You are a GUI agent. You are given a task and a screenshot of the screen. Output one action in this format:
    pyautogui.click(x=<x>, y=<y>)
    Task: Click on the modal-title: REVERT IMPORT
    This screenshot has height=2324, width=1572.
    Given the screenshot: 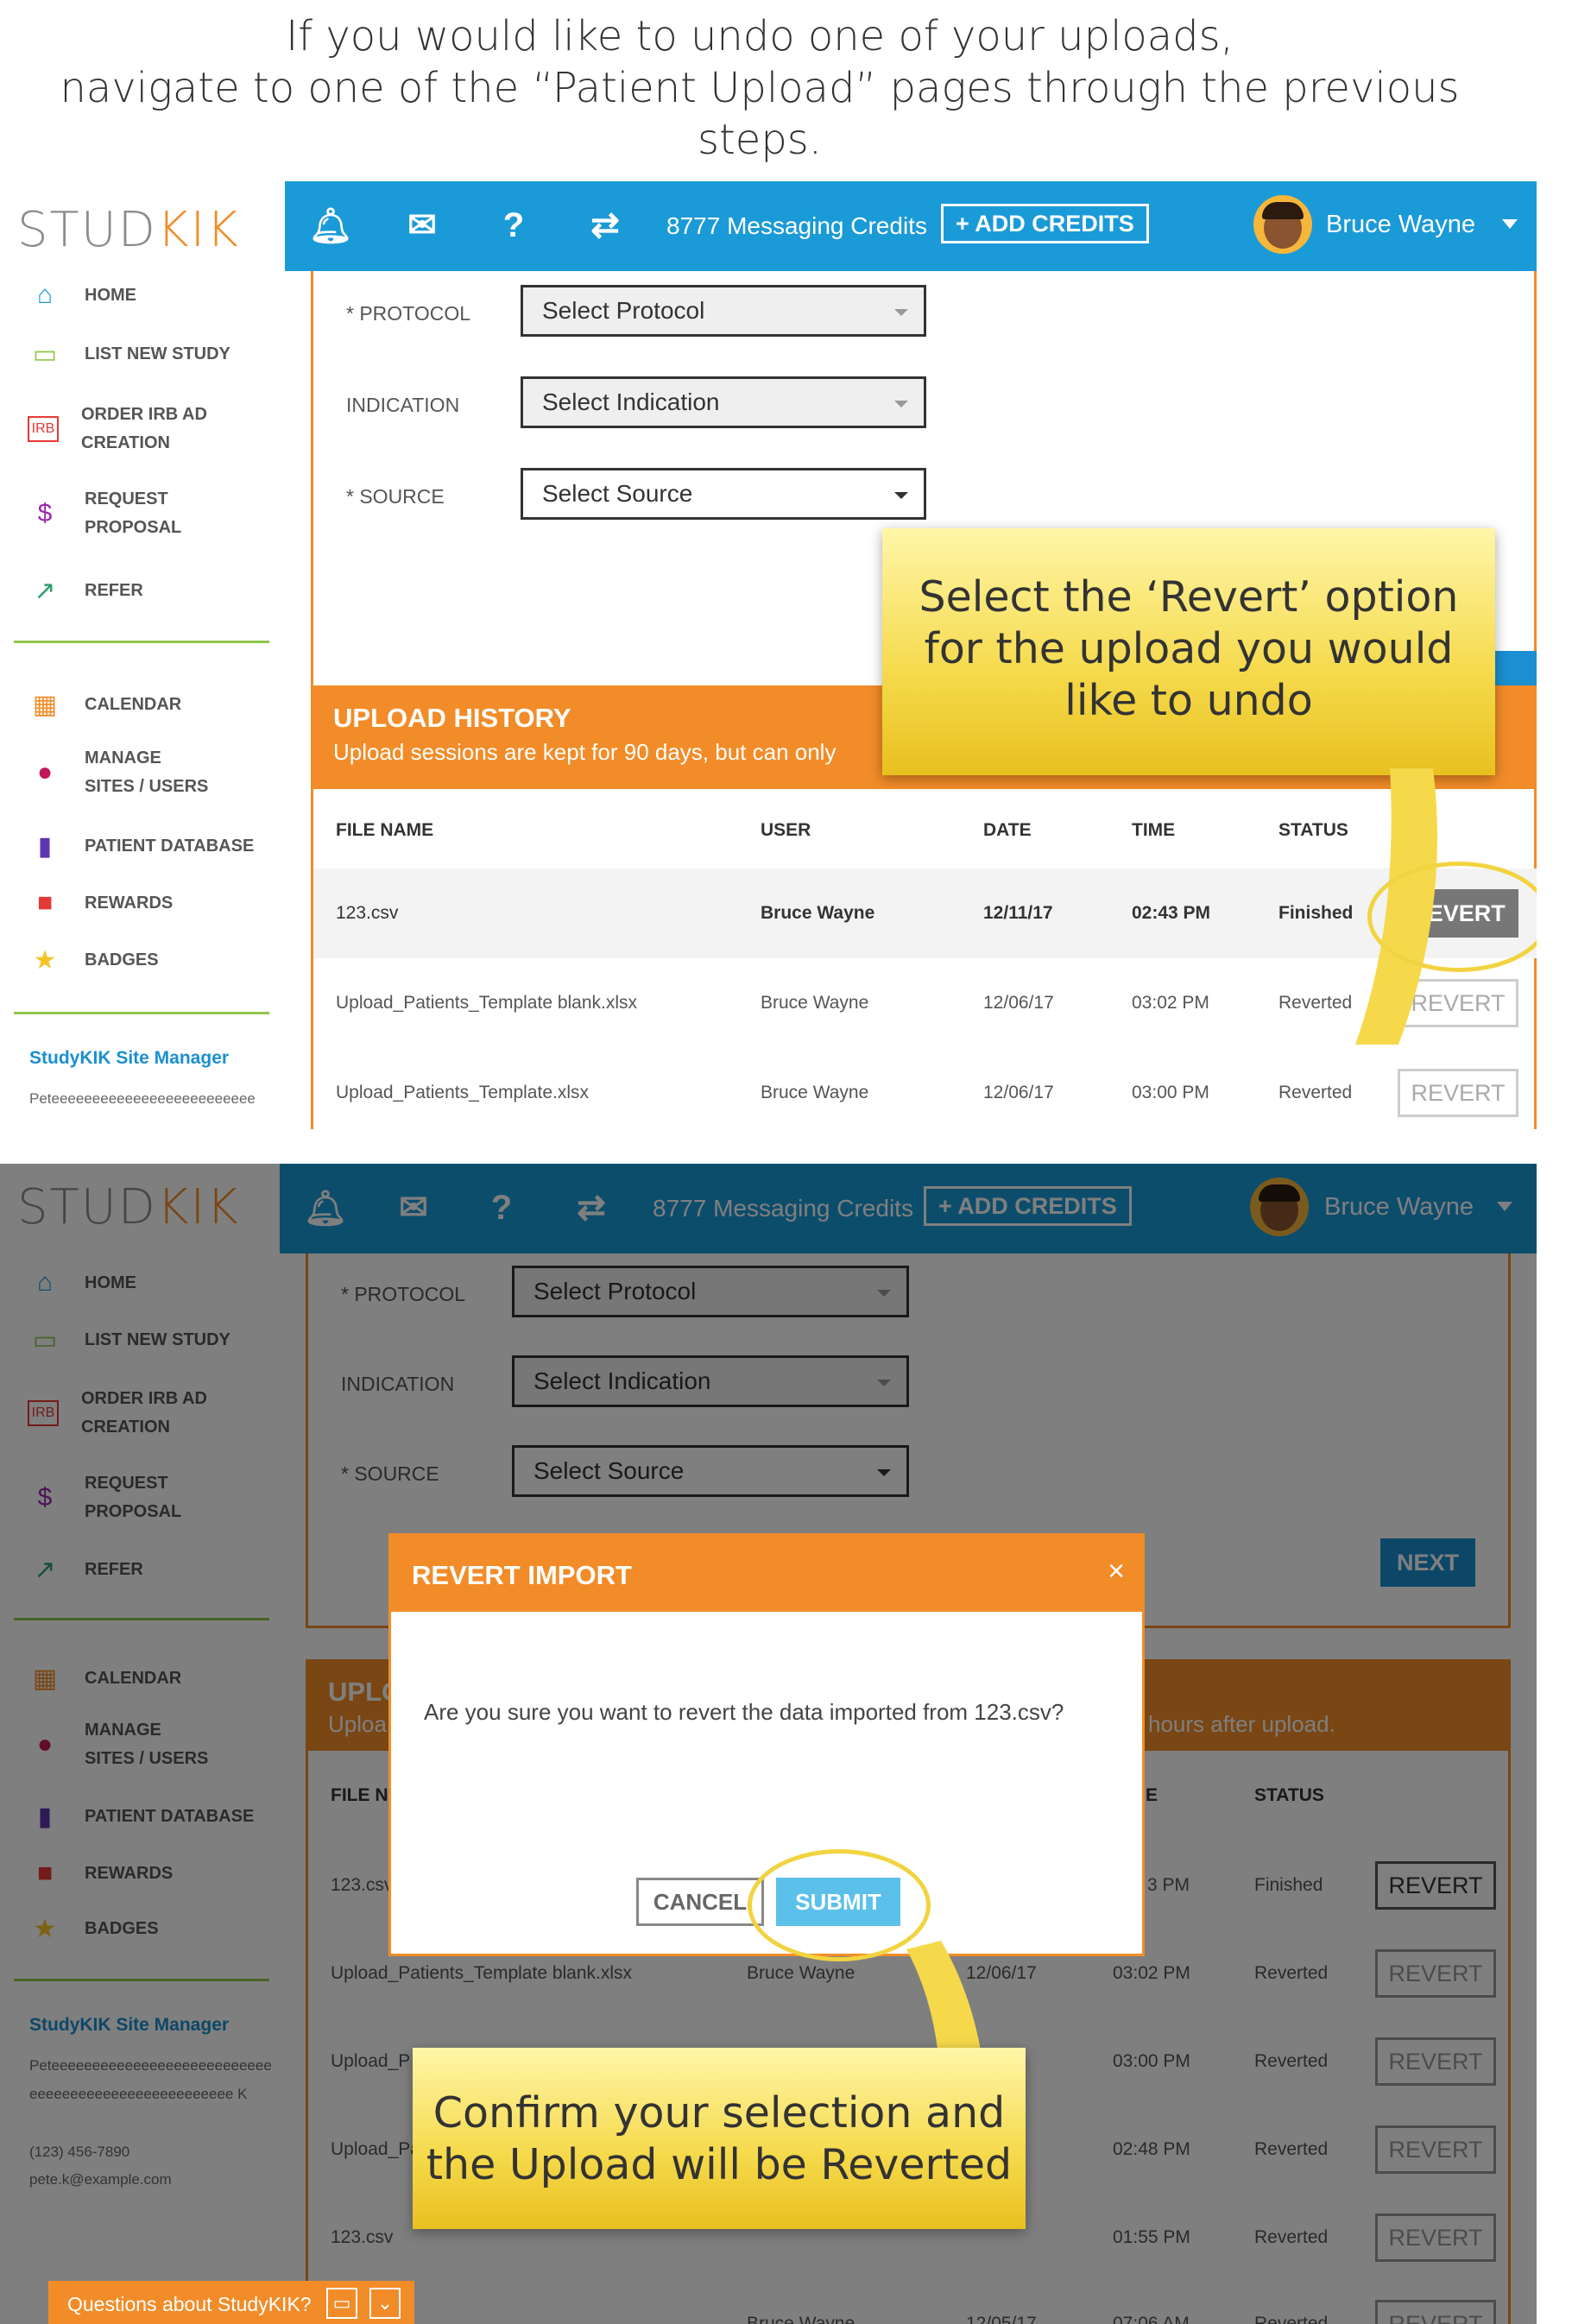 What is the action you would take?
    pyautogui.click(x=522, y=1575)
    